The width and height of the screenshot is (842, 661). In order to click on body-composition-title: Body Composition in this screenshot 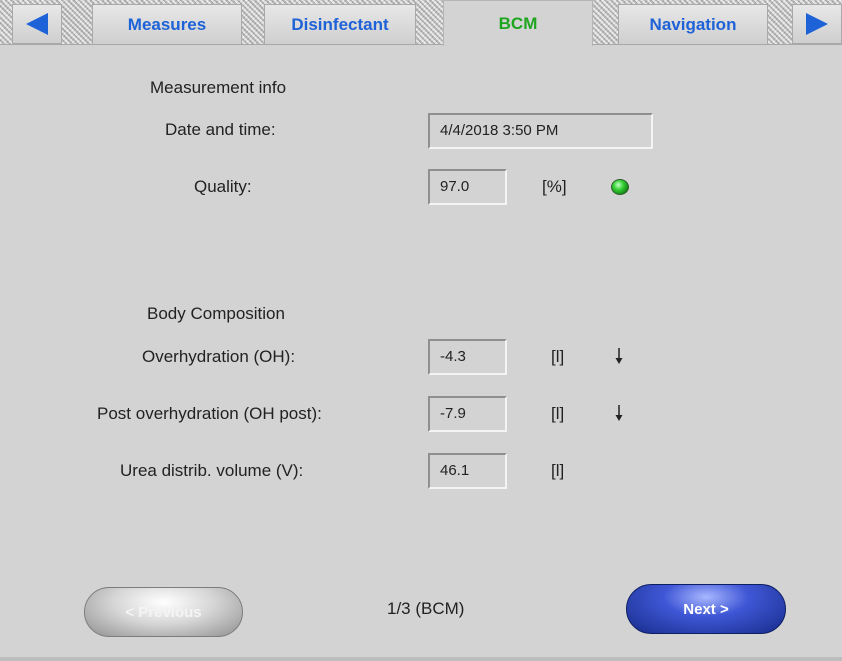, I will do `click(216, 313)`.